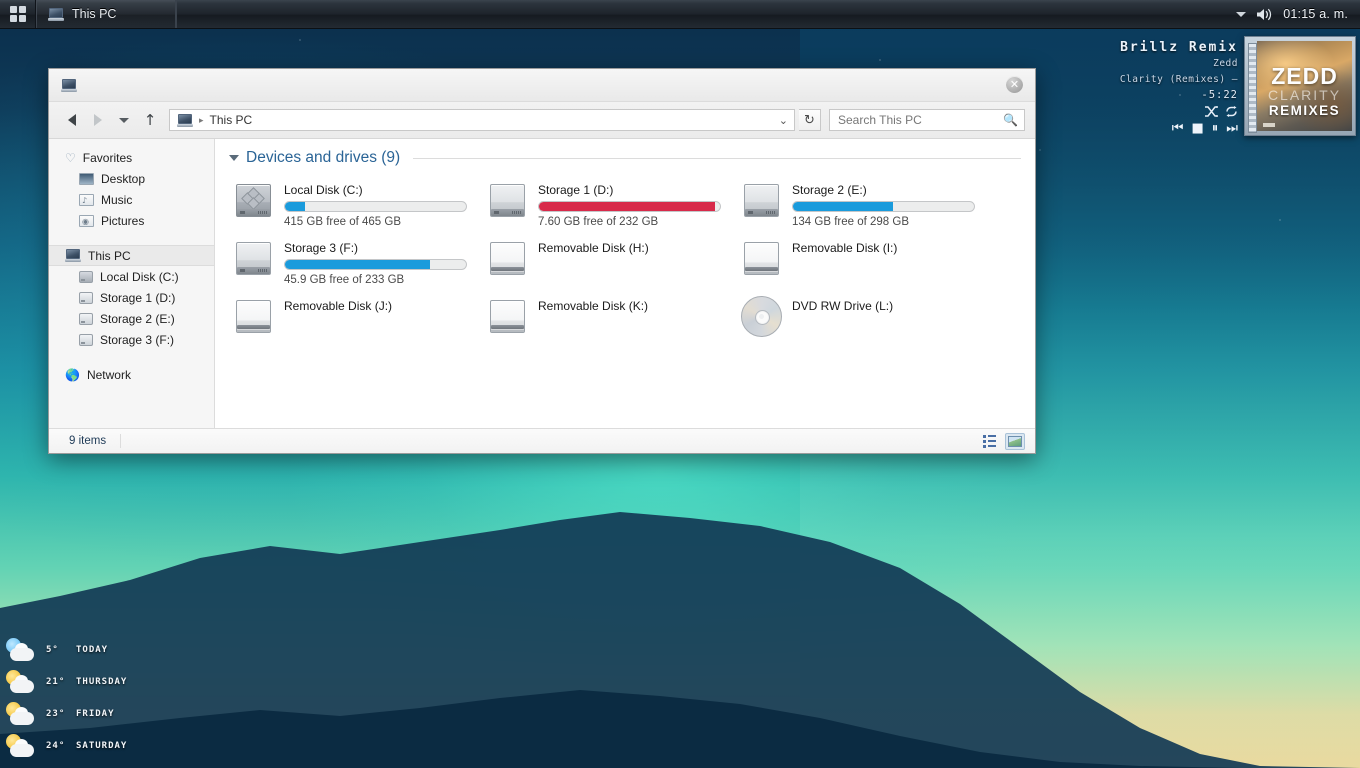 The image size is (1360, 768). Describe the element at coordinates (107, 157) in the screenshot. I see `sidebar-item-label: Favorites` at that location.